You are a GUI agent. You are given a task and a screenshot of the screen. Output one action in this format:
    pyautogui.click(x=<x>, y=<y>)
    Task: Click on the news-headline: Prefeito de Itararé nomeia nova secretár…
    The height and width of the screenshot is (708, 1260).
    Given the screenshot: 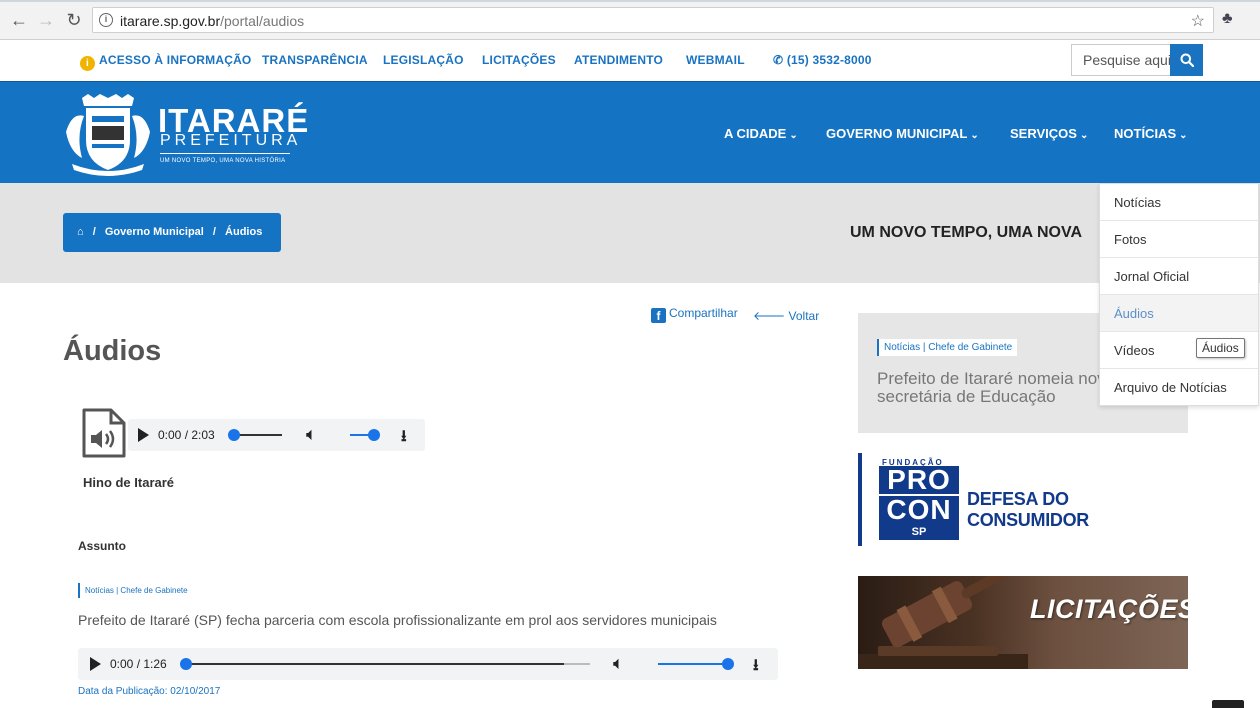 What is the action you would take?
    pyautogui.click(x=997, y=388)
    